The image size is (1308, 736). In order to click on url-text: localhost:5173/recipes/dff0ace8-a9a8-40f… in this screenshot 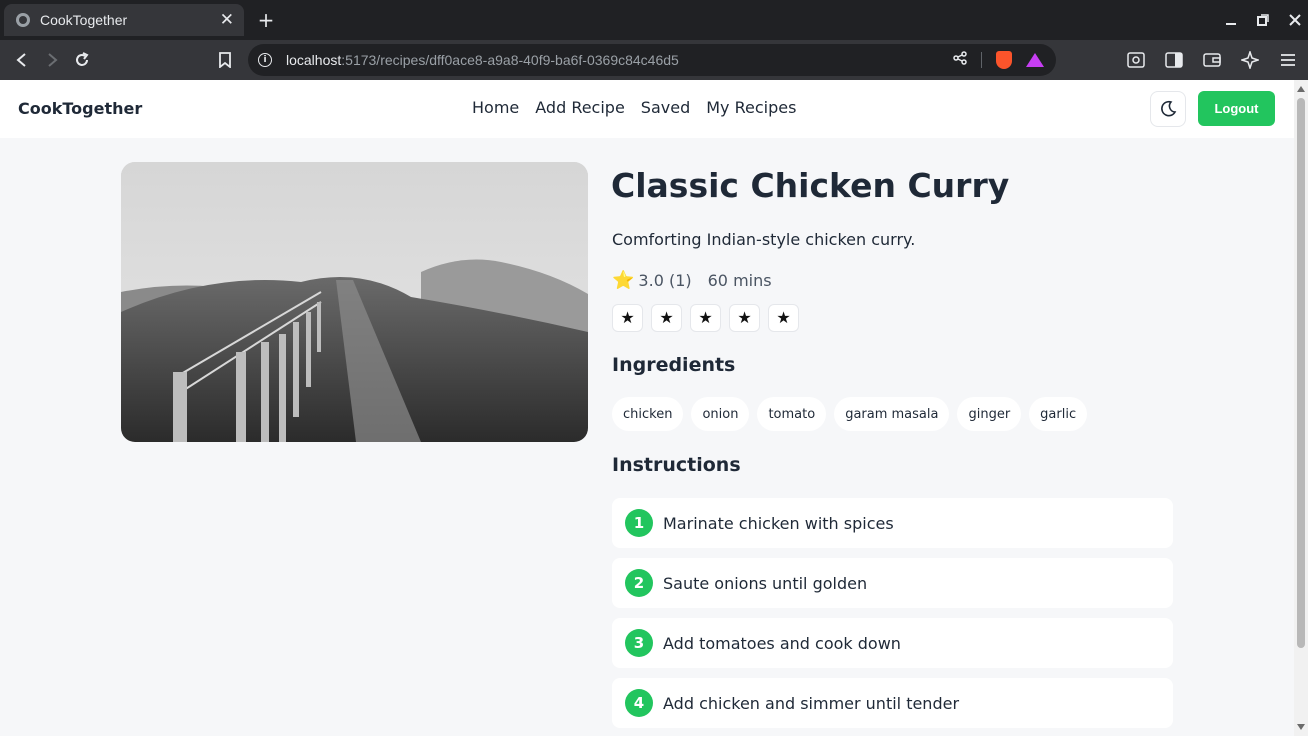, I will do `click(482, 60)`.